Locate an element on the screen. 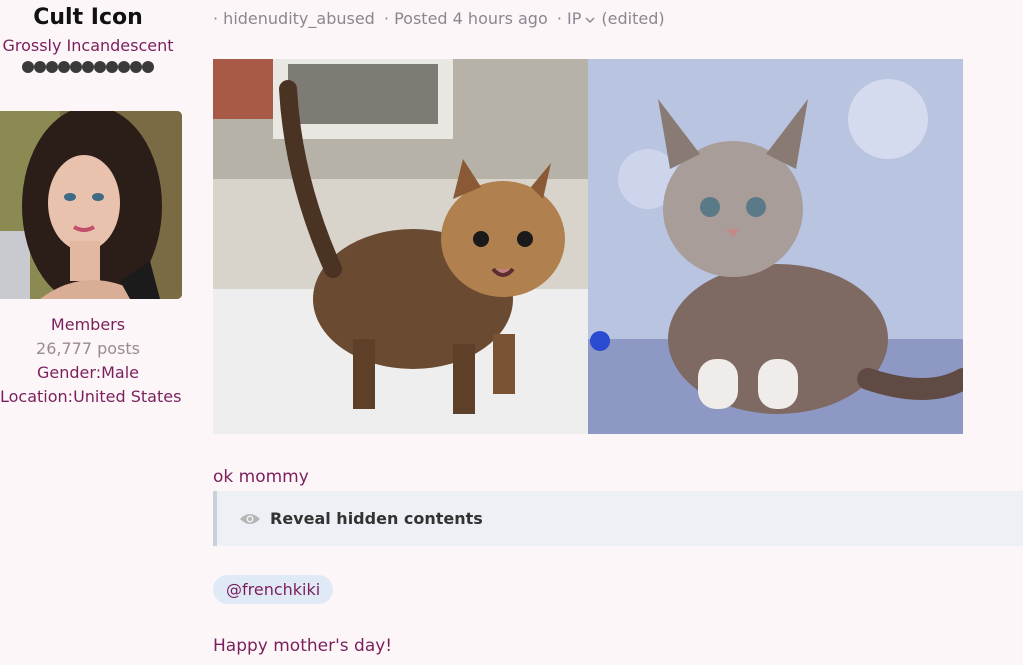 The height and width of the screenshot is (665, 1023). chevron-down-icon is located at coordinates (590, 20).